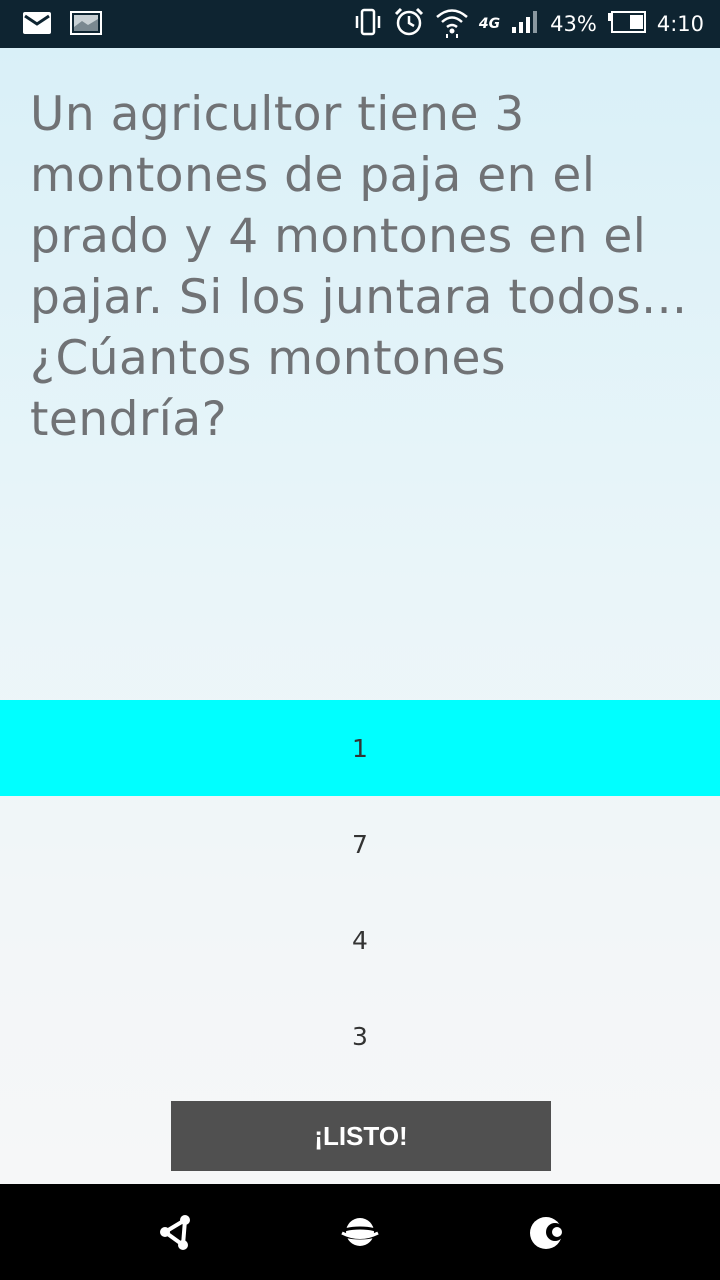 This screenshot has width=720, height=1280. I want to click on network-type-label: 4G, so click(489, 24).